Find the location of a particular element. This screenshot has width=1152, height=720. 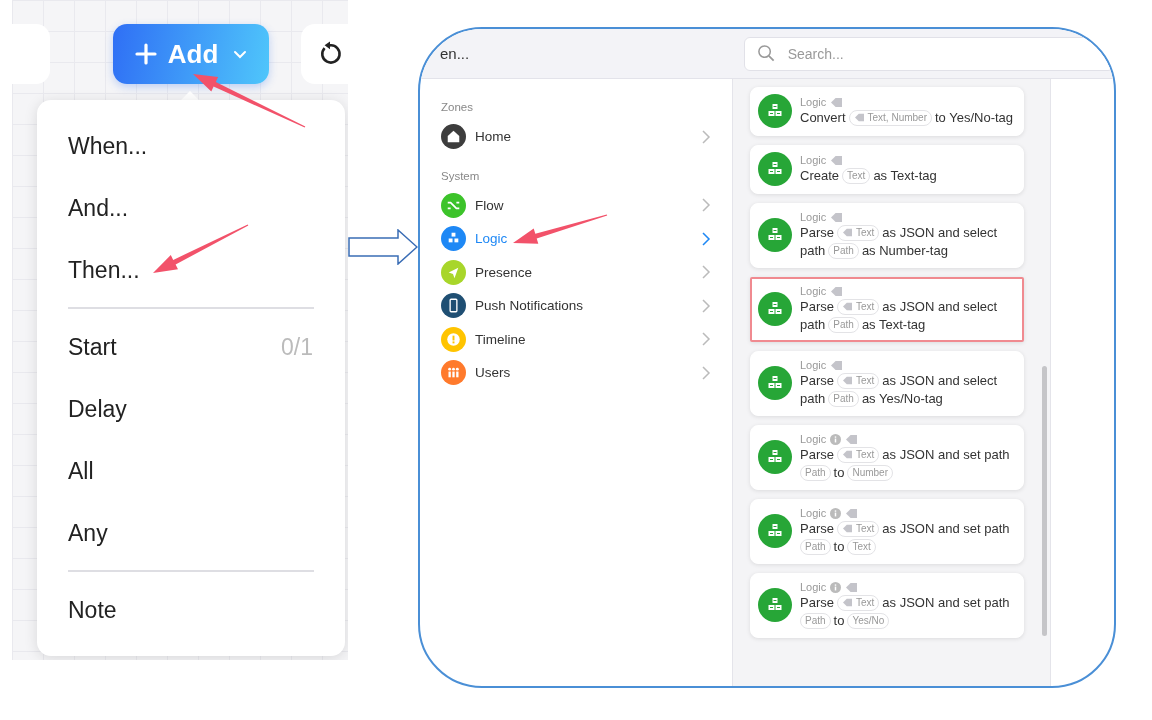

count-label: 0/1 is located at coordinates (297, 347).